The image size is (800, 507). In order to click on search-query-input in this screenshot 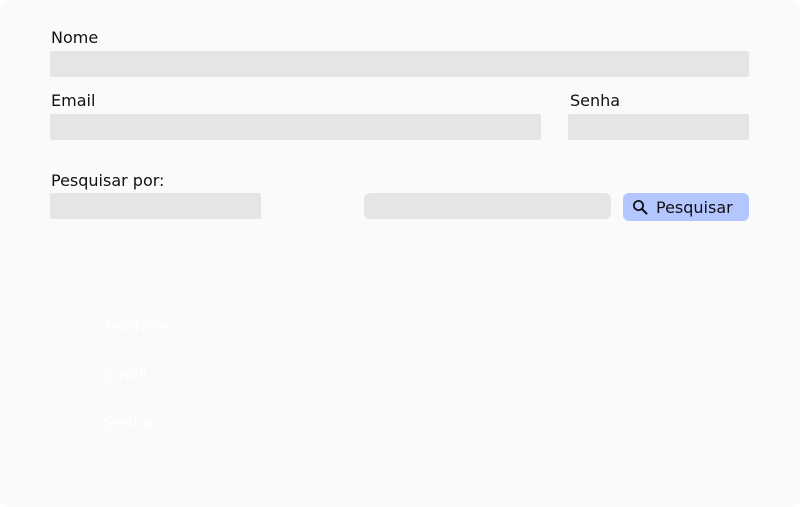, I will do `click(487, 206)`.